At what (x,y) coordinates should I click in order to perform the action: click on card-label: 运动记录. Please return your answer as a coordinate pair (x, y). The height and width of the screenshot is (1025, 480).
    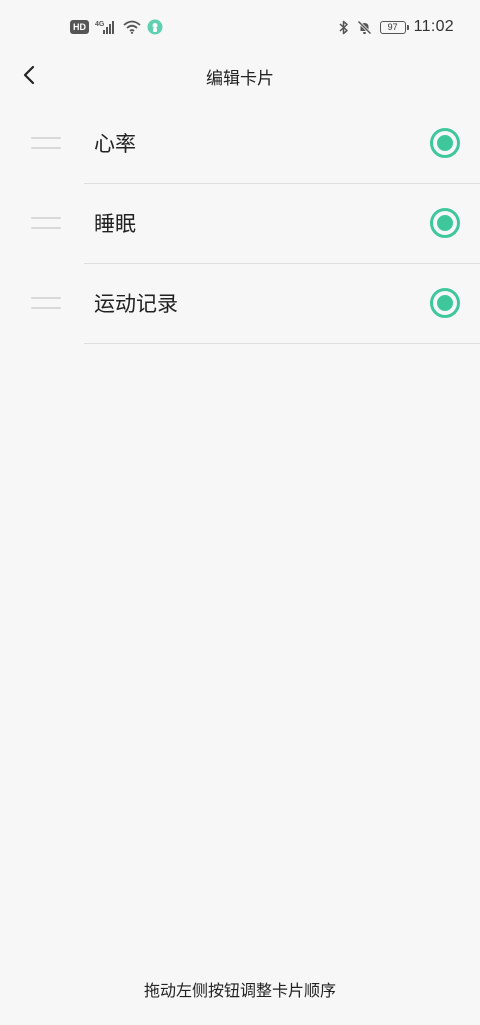
    Looking at the image, I should click on (136, 304).